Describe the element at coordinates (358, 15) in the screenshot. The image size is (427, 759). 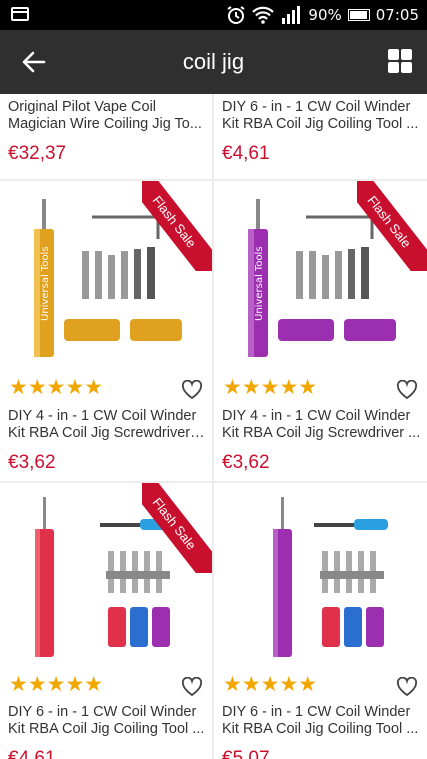
I see `battery-icon` at that location.